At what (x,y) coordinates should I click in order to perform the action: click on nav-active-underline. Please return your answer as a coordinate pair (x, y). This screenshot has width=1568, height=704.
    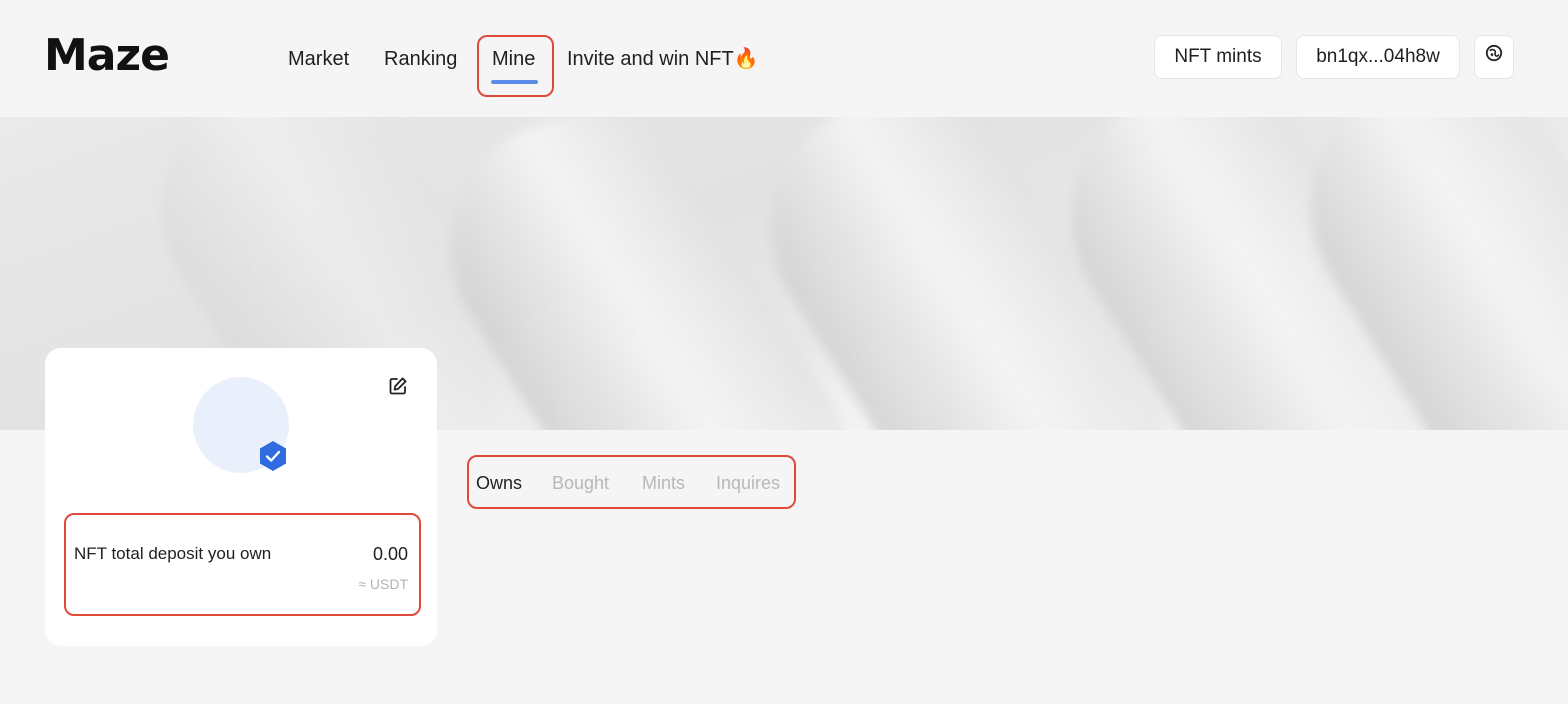
    Looking at the image, I should click on (514, 82).